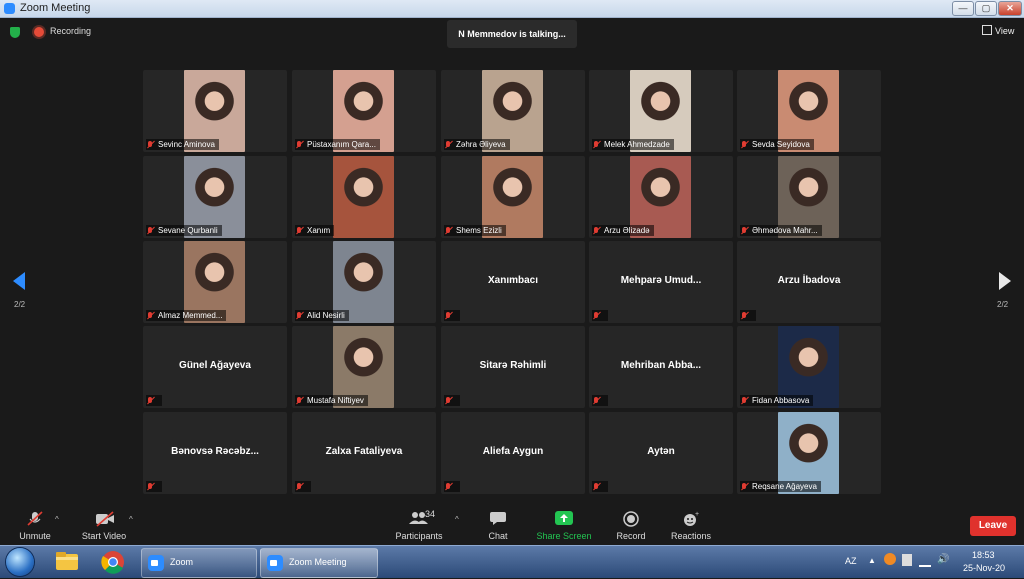 The image size is (1024, 579). What do you see at coordinates (851, 561) in the screenshot?
I see `language-indicator: AZ` at bounding box center [851, 561].